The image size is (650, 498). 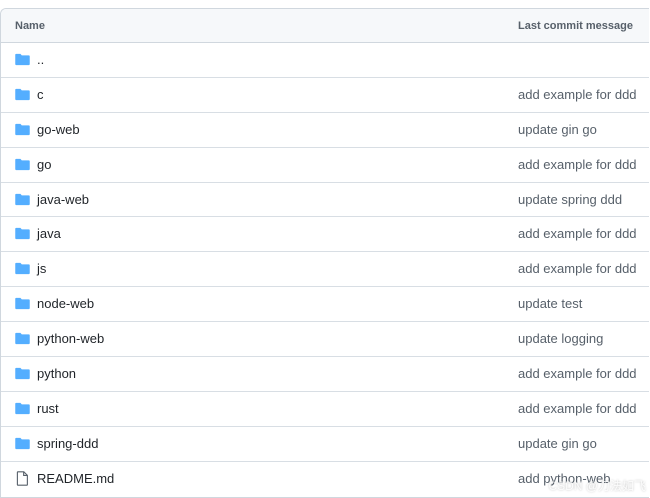 I want to click on table-row: c add example for ddd, so click(x=325, y=95).